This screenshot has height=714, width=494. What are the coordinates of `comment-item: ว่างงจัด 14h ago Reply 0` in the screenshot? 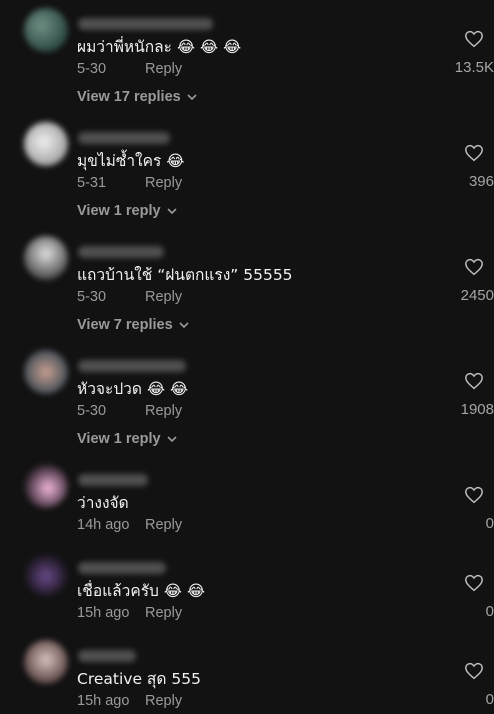 It's located at (247, 503).